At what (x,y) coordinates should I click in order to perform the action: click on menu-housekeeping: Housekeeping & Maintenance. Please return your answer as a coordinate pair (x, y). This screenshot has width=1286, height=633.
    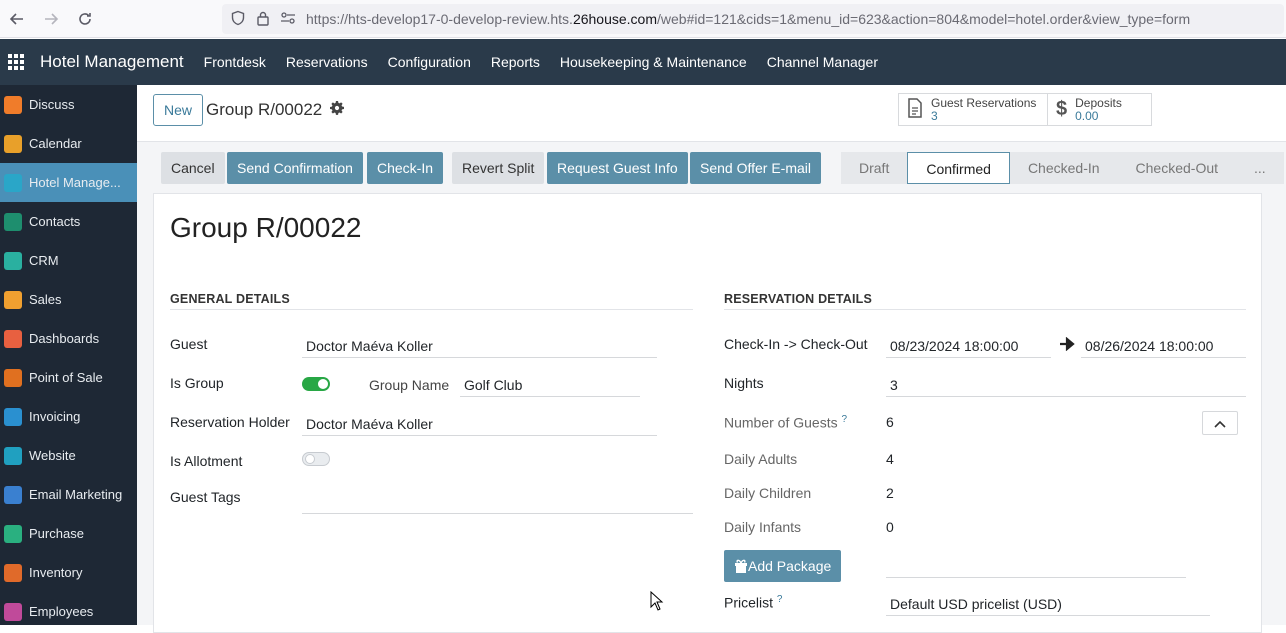
    Looking at the image, I should click on (653, 62).